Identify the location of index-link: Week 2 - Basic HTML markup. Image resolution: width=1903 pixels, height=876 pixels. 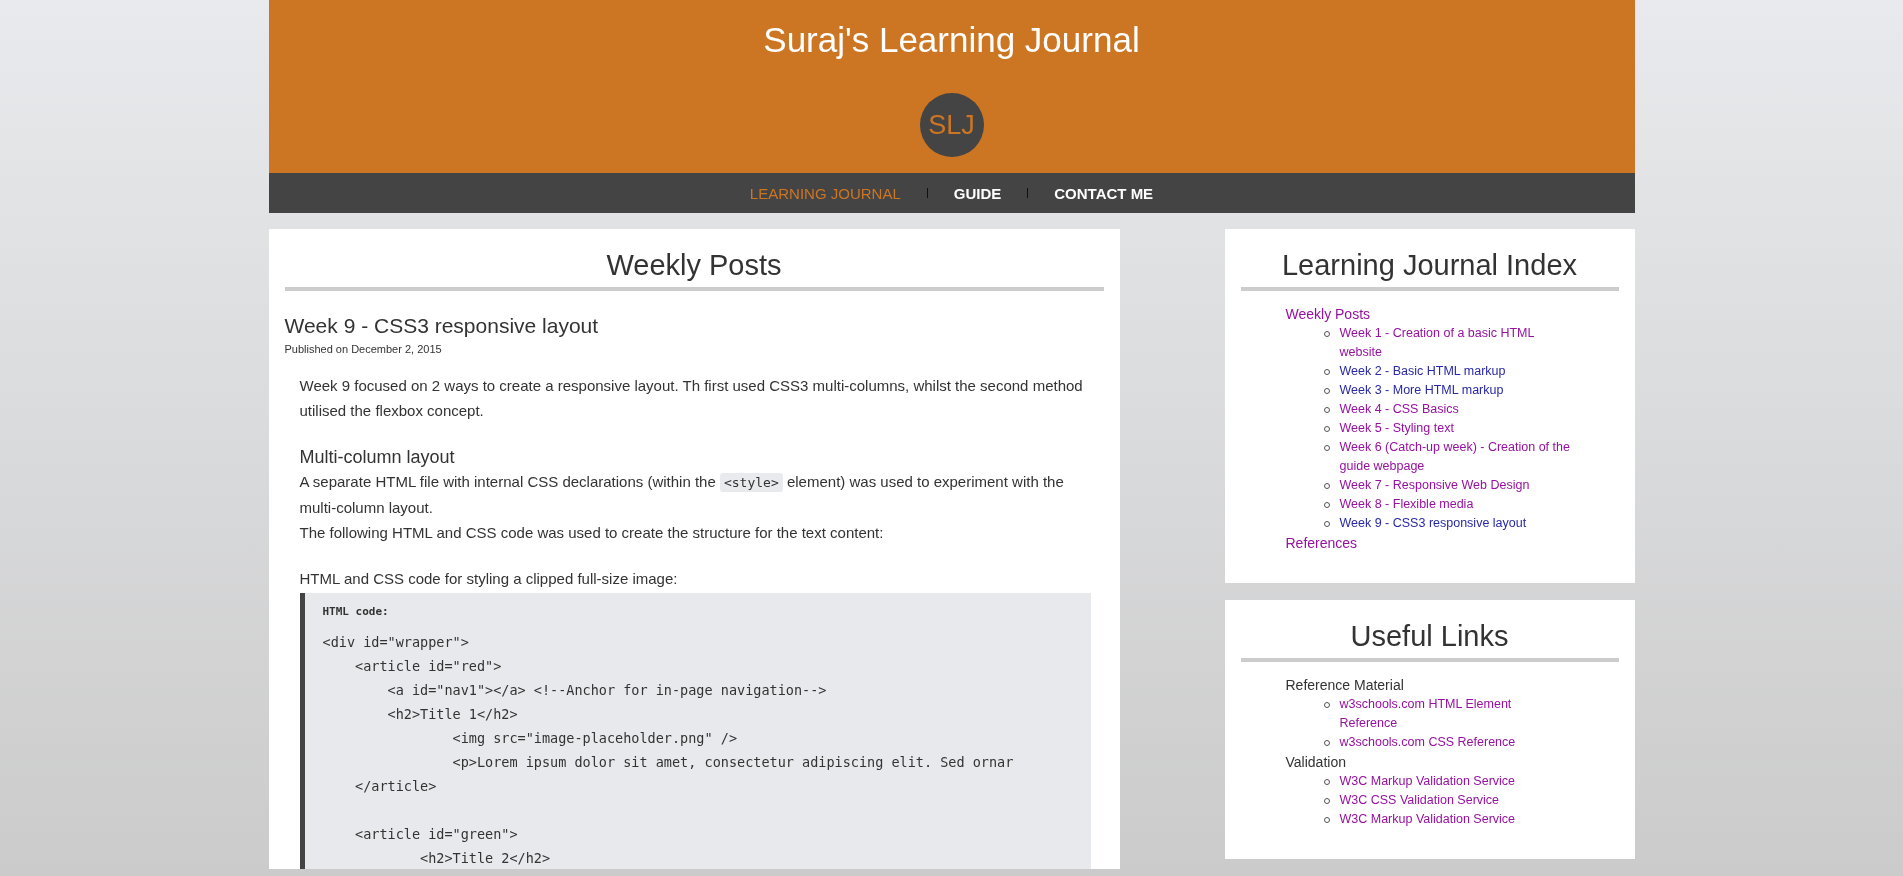
(1422, 371).